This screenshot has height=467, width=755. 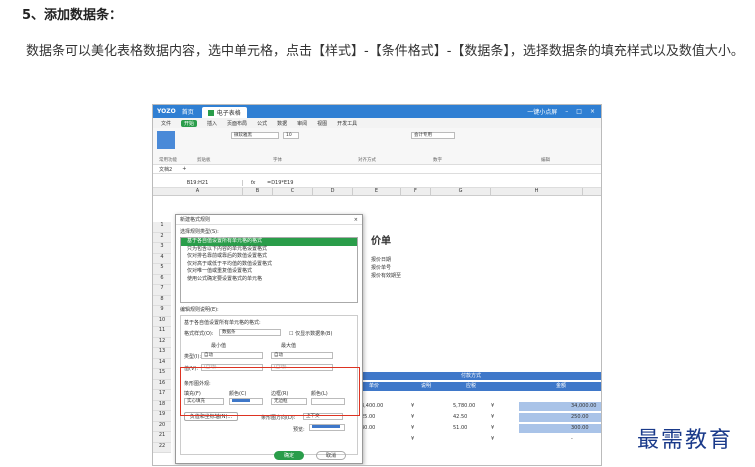 I want to click on formula-input: =D19*E19, so click(x=278, y=183).